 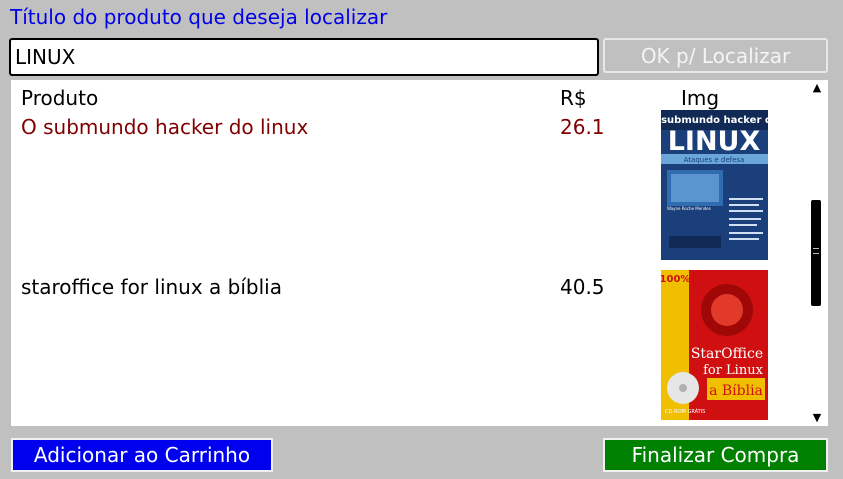 I want to click on add-to-cart-button: Adicionar ao Carrinho, so click(x=142, y=455).